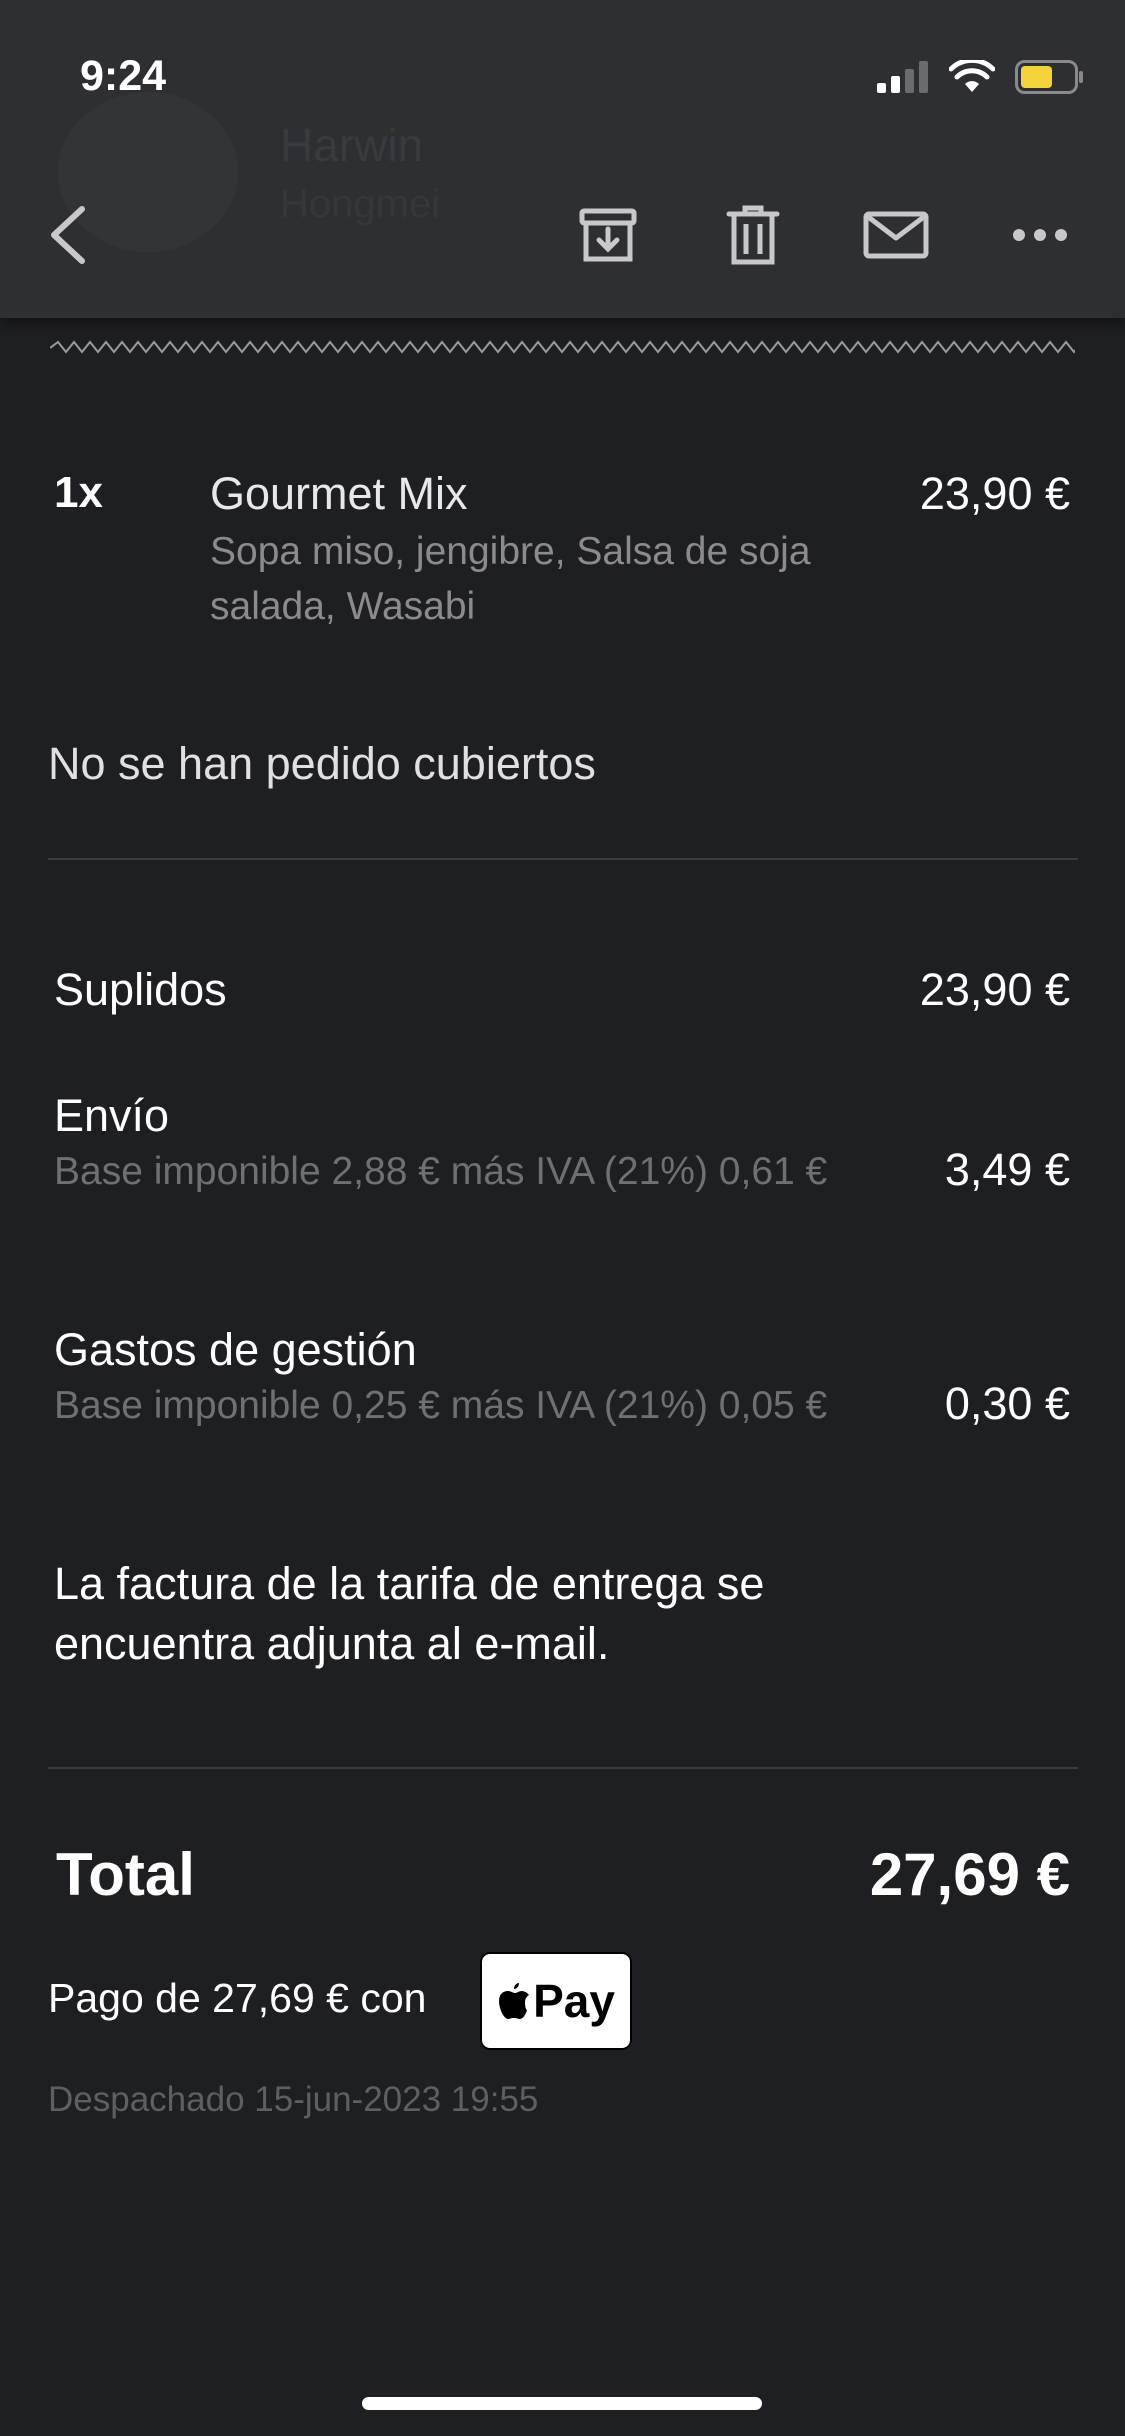 The width and height of the screenshot is (1125, 2436). What do you see at coordinates (562, 159) in the screenshot?
I see `top-toolbar: Harwin Hongmei 9:24` at bounding box center [562, 159].